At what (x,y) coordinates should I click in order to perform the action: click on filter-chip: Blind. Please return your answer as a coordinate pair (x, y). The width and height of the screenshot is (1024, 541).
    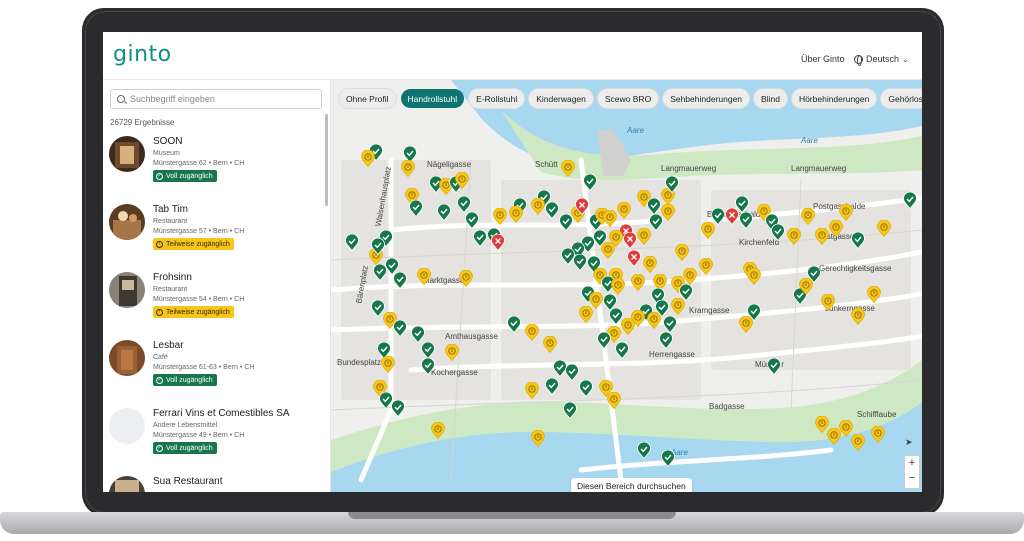
    Looking at the image, I should click on (770, 98).